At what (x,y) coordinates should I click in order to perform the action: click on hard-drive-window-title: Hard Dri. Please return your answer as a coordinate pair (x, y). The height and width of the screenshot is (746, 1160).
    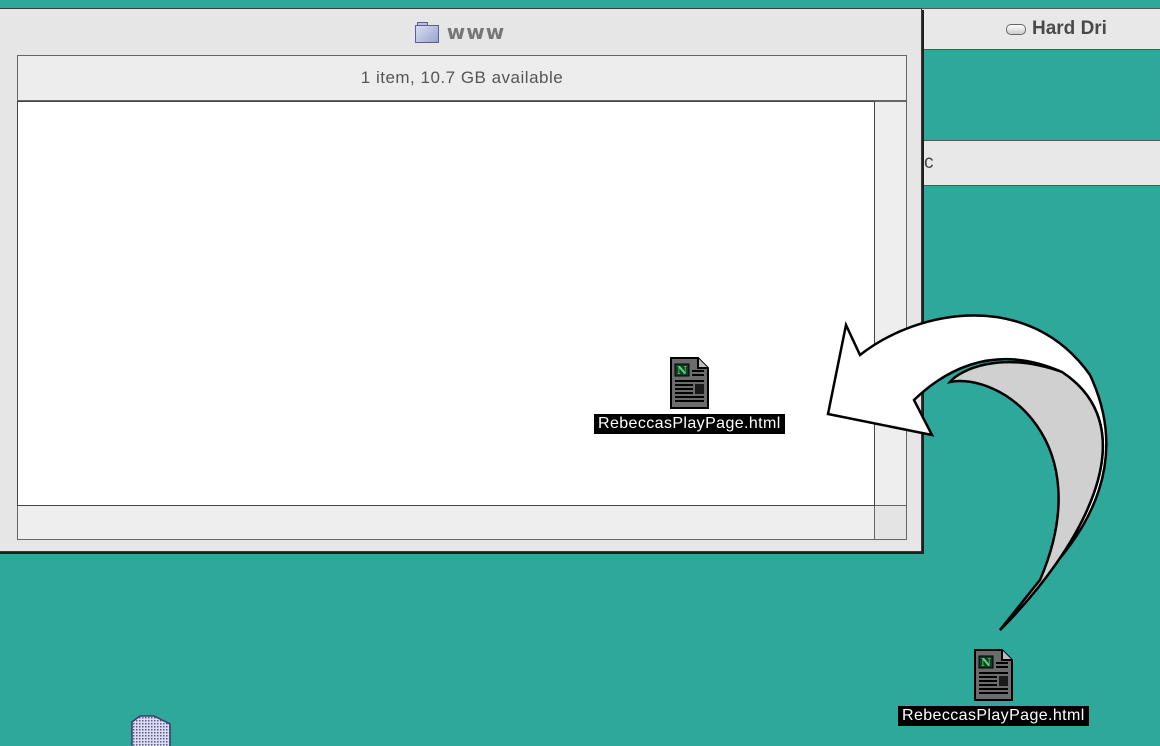
    Looking at the image, I should click on (1056, 29).